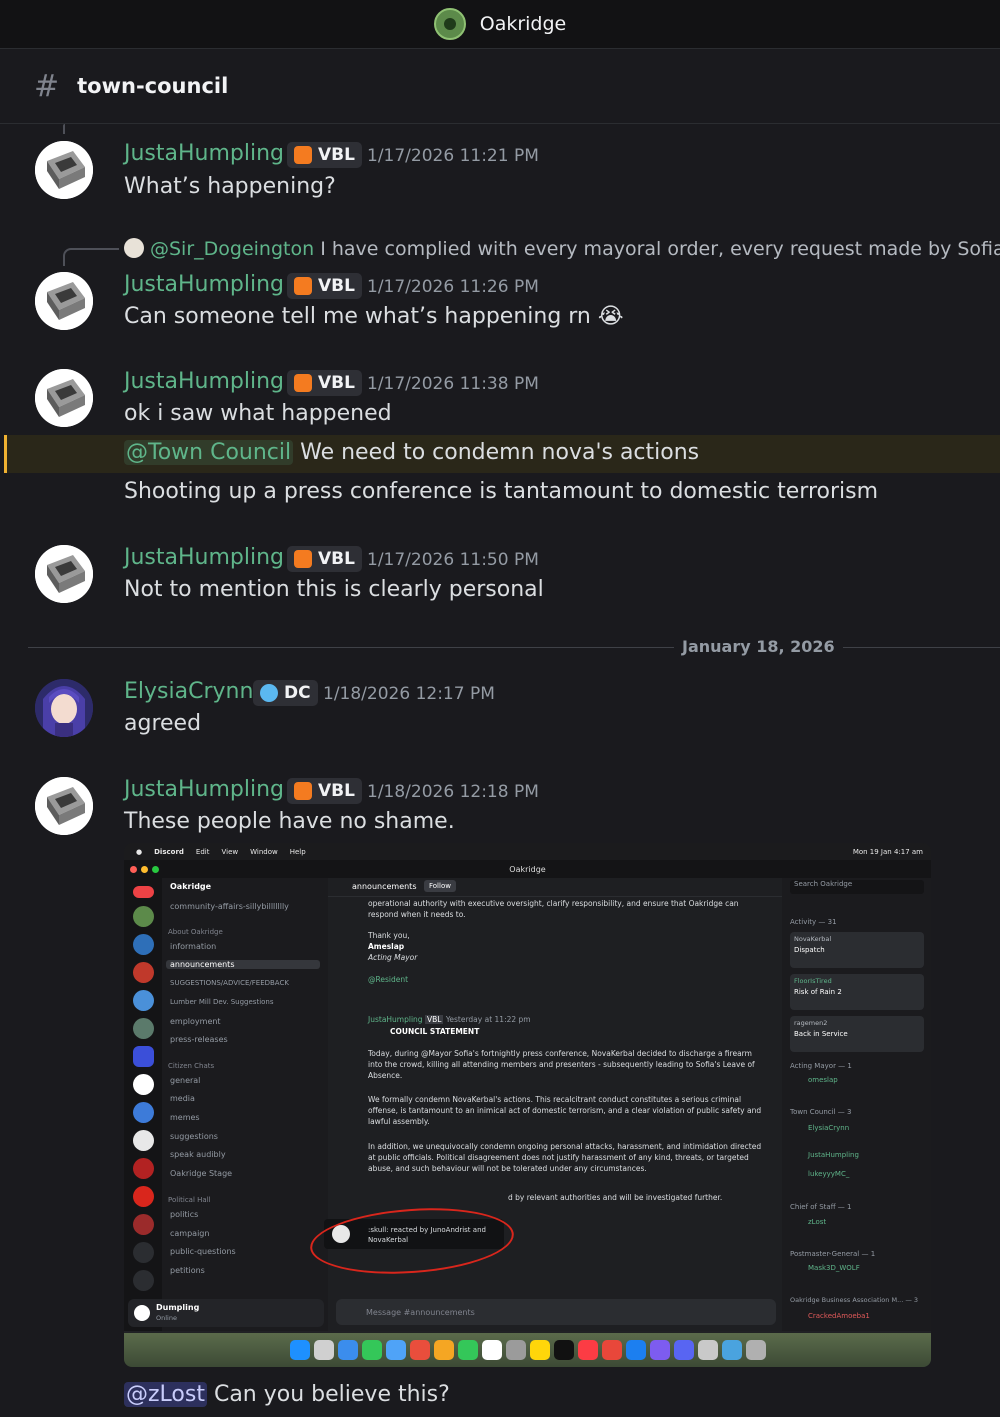 This screenshot has height=1417, width=1000. I want to click on podcast-icon, so click(659, 1350).